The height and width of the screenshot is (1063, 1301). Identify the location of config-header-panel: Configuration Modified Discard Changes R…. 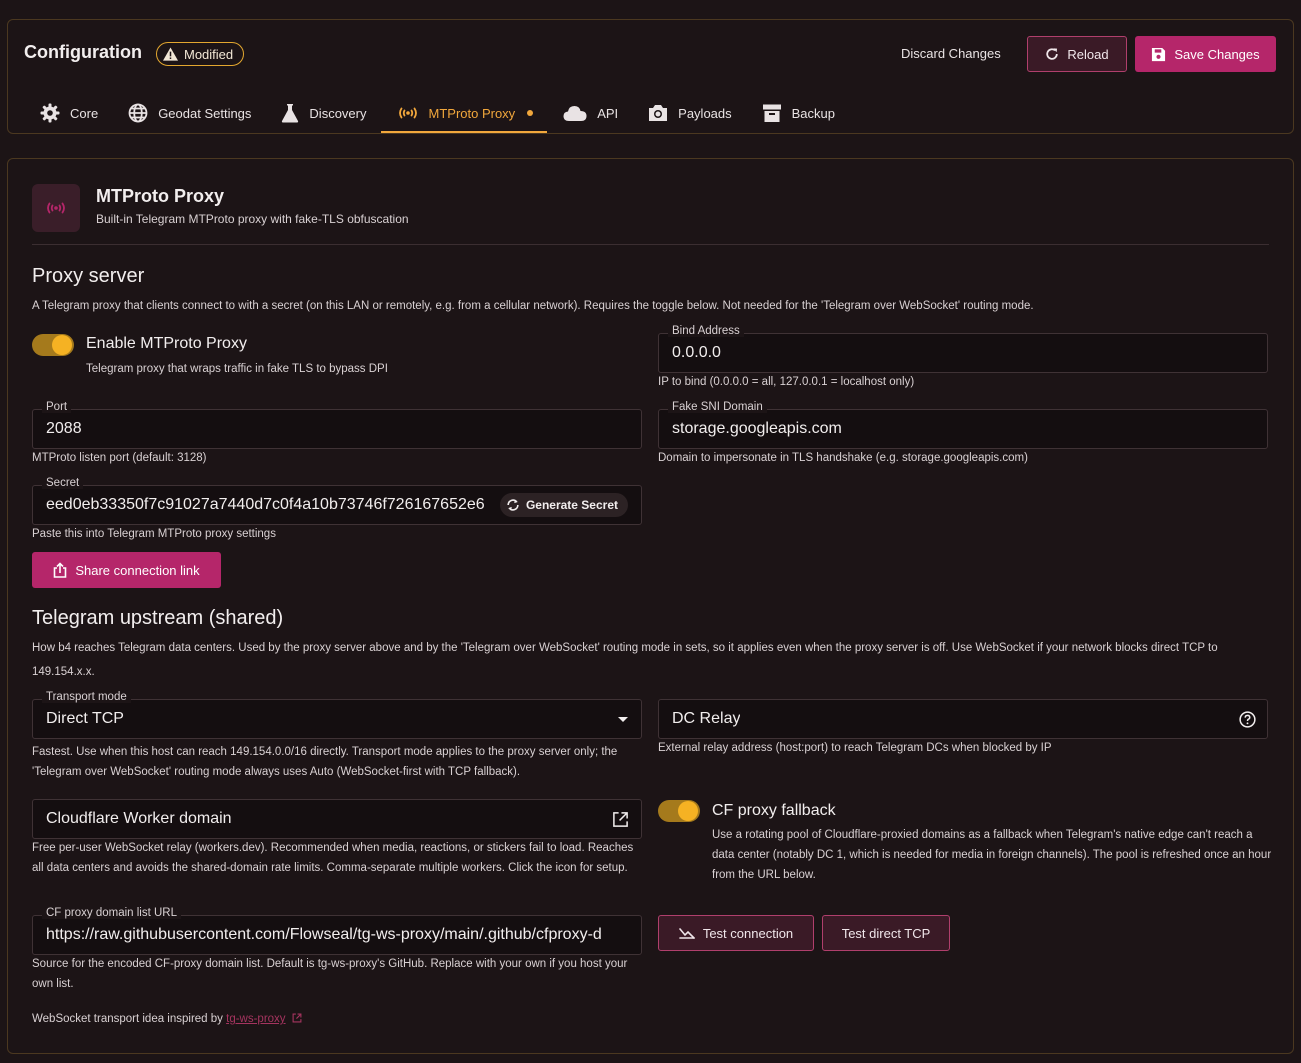
(650, 76).